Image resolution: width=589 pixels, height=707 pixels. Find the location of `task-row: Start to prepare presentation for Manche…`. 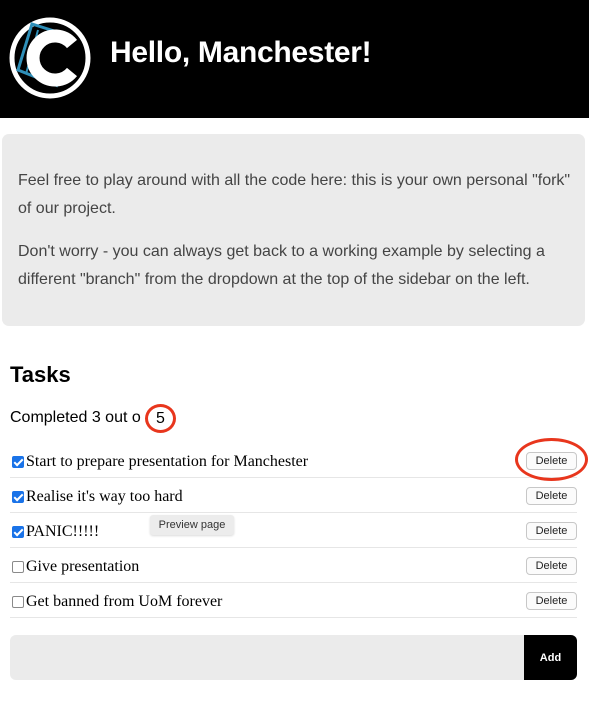

task-row: Start to prepare presentation for Manche… is located at coordinates (293, 460).